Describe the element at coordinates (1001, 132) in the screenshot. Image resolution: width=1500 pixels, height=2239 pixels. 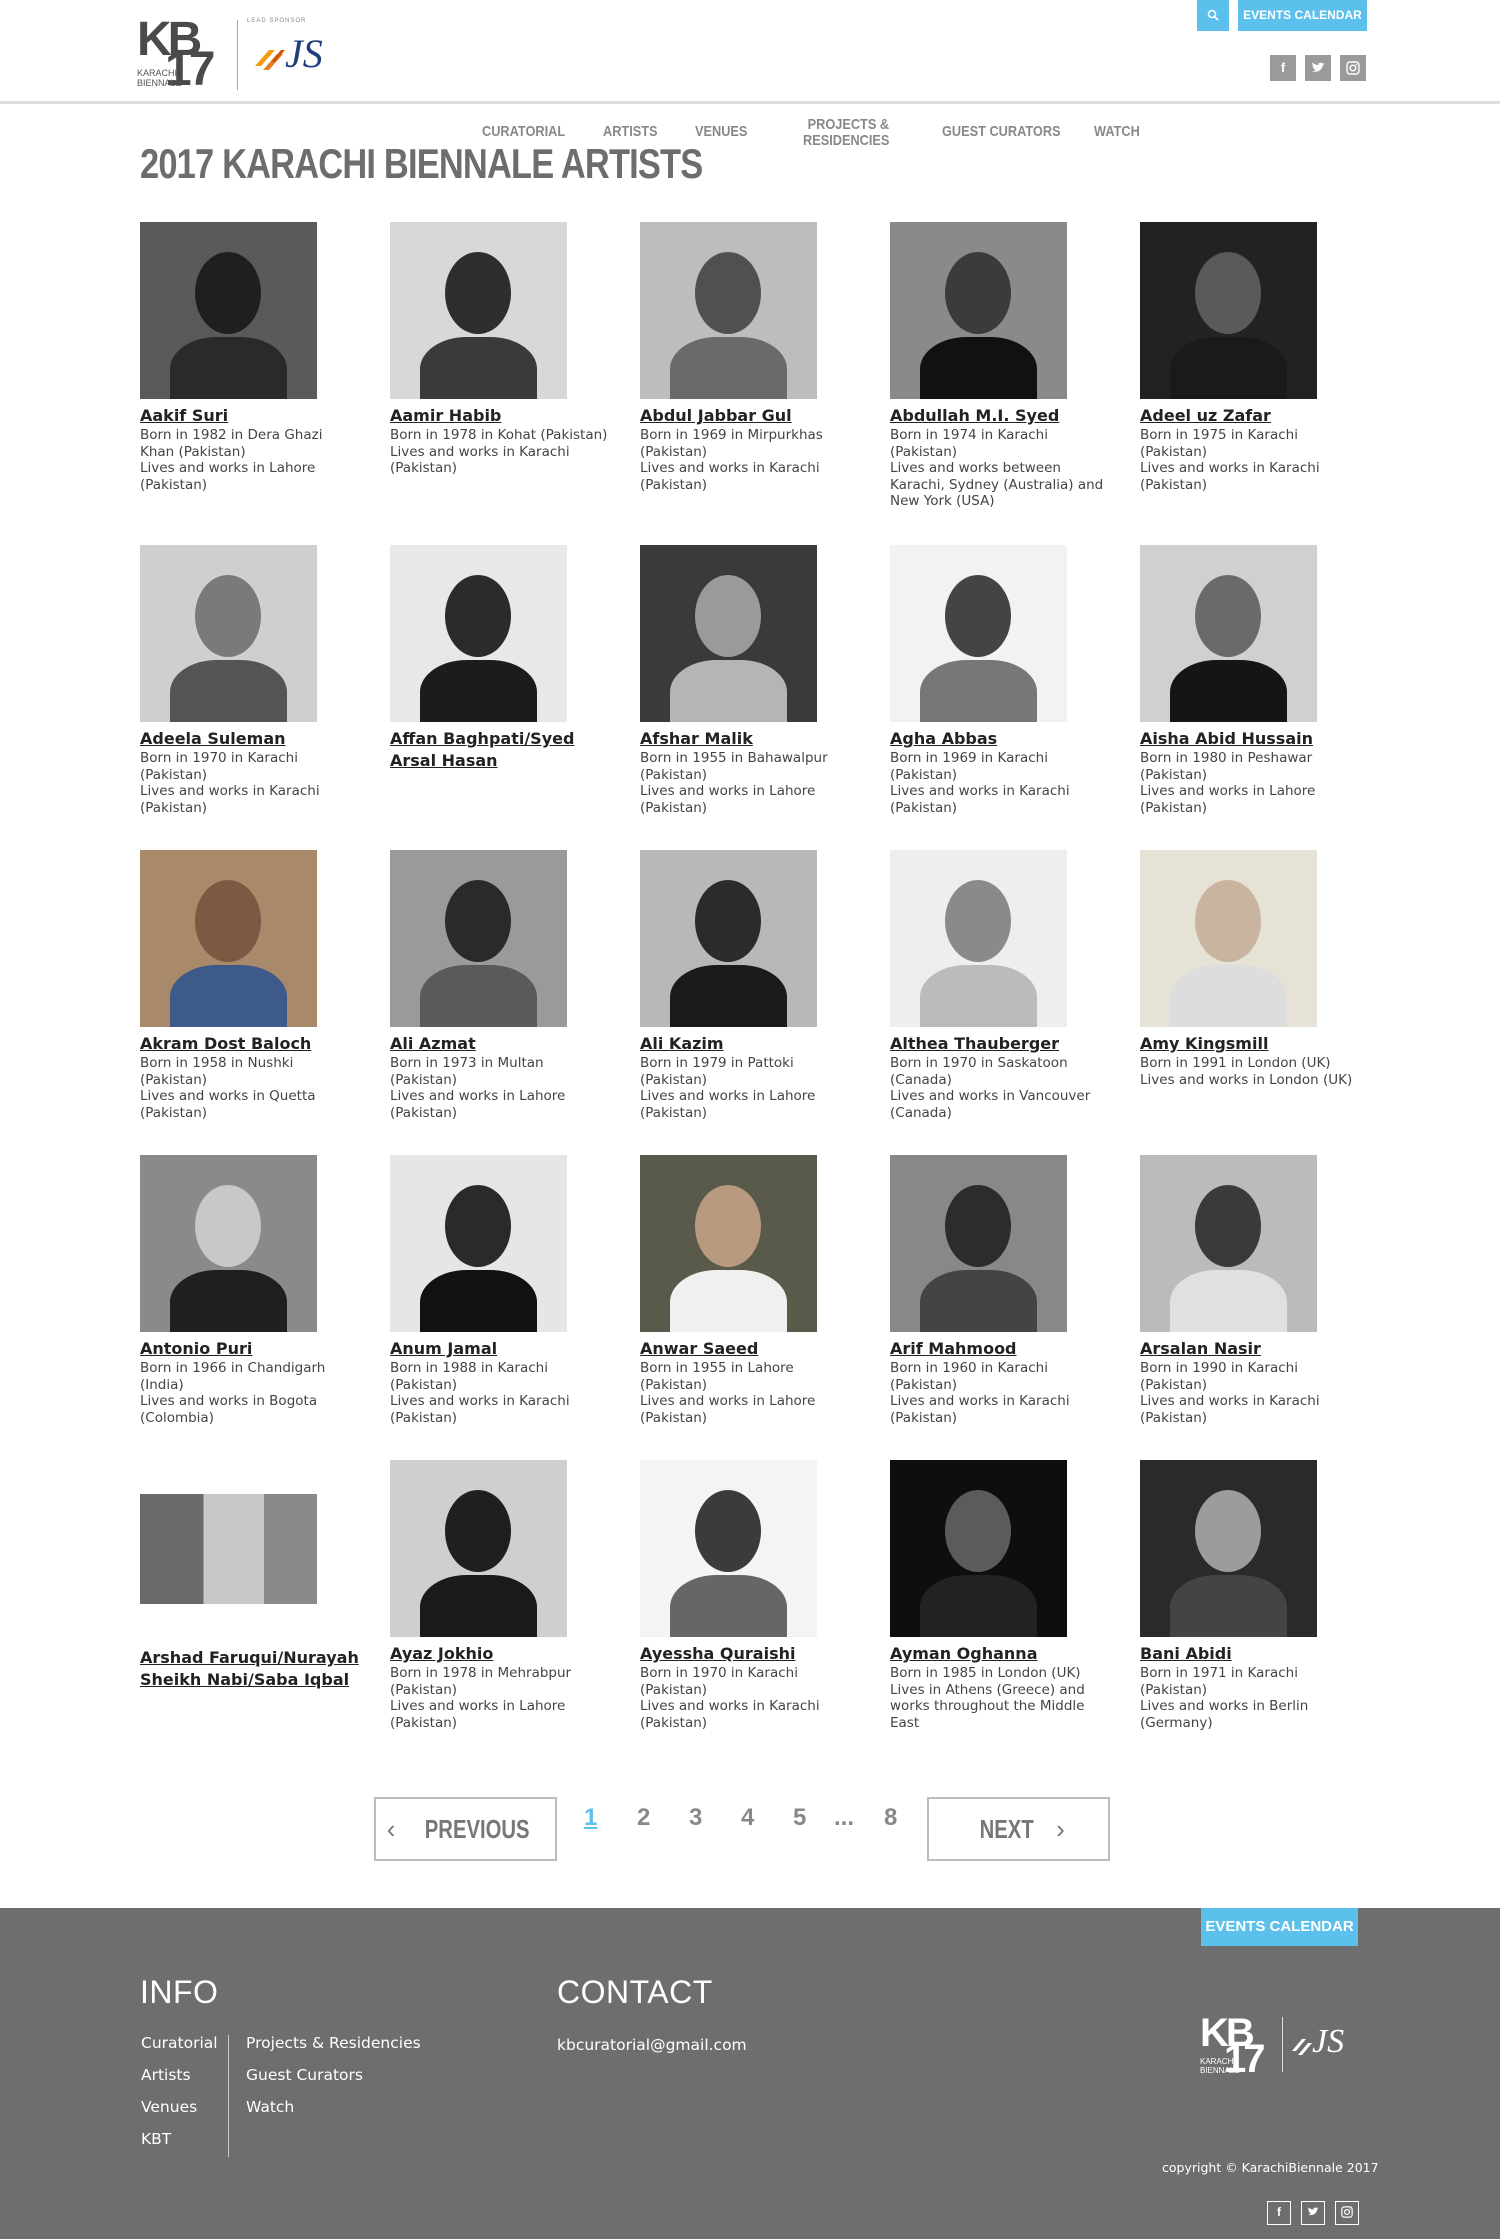
I see `nav-guest-curators: GUEST CURATORS` at that location.